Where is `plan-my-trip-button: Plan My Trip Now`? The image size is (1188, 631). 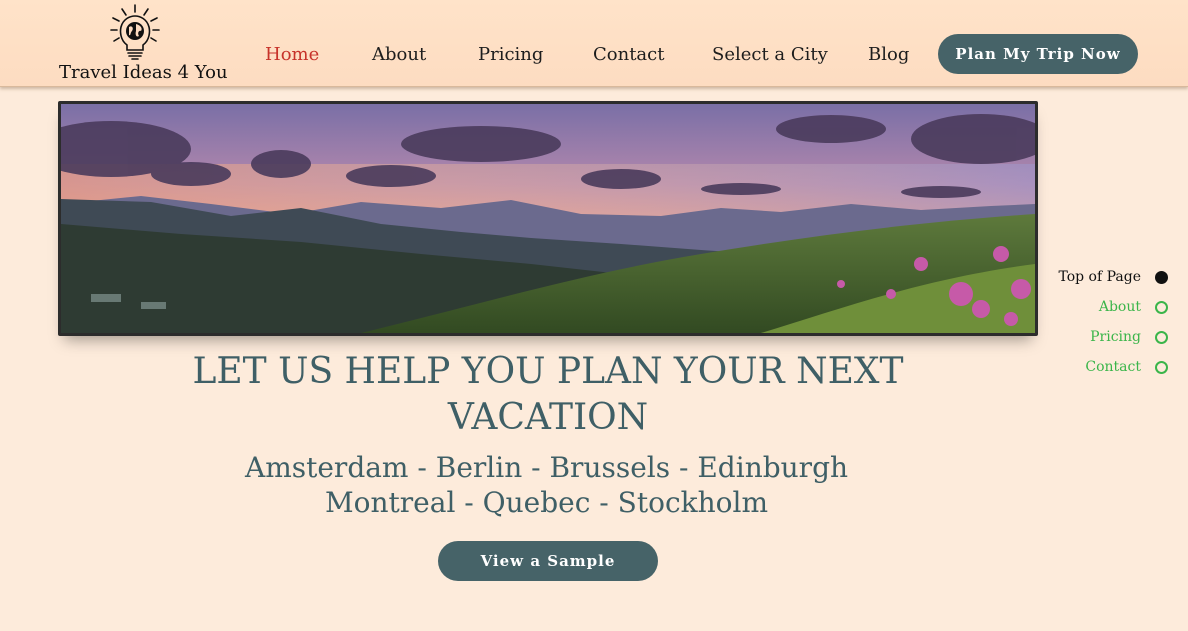 plan-my-trip-button: Plan My Trip Now is located at coordinates (1038, 54).